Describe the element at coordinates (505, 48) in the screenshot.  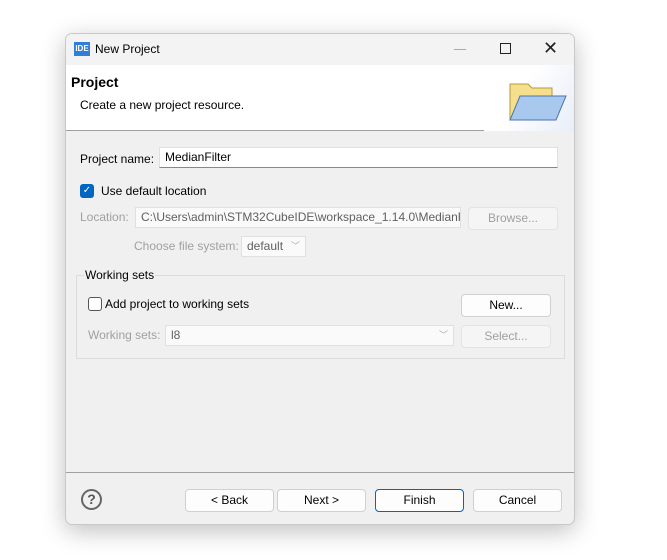
I see `maximize-button` at that location.